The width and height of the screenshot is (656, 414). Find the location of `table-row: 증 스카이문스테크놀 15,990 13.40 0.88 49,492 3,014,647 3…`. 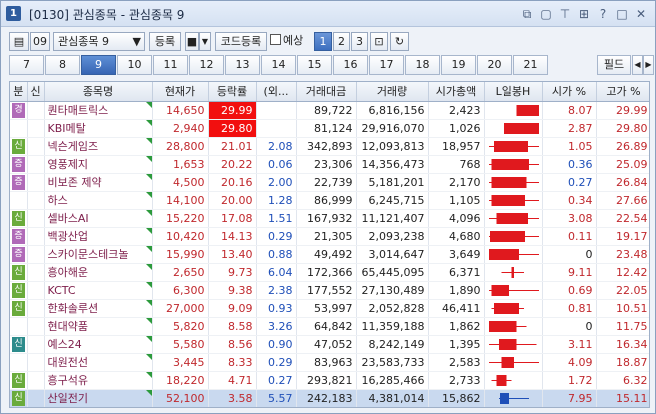

table-row: 증 스카이문스테크놀 15,990 13.40 0.88 49,492 3,014,647 3… is located at coordinates (329, 254).